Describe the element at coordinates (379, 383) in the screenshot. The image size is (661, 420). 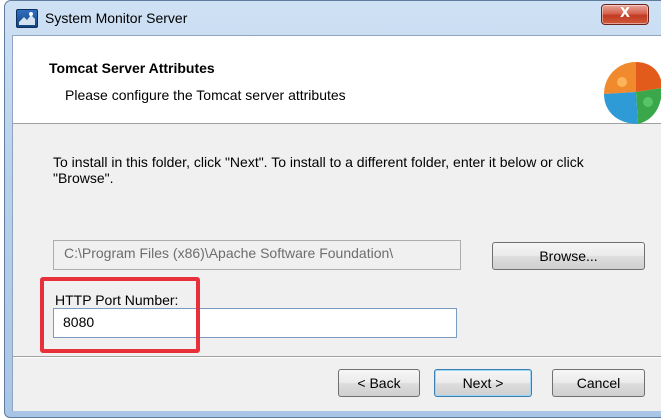
I see `back-button: < Back` at that location.